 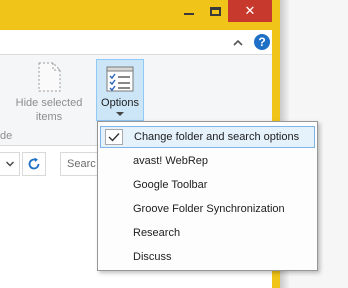 I want to click on menu-item-label: Groove Folder Synchronization, so click(x=209, y=209).